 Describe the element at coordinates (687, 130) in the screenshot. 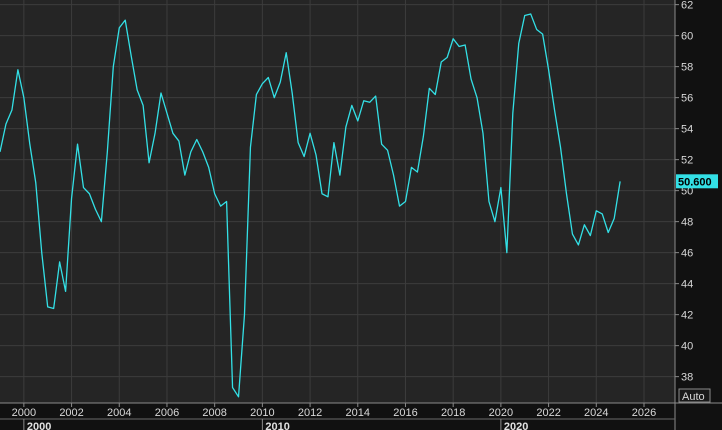

I see `y-tick-label: 54` at that location.